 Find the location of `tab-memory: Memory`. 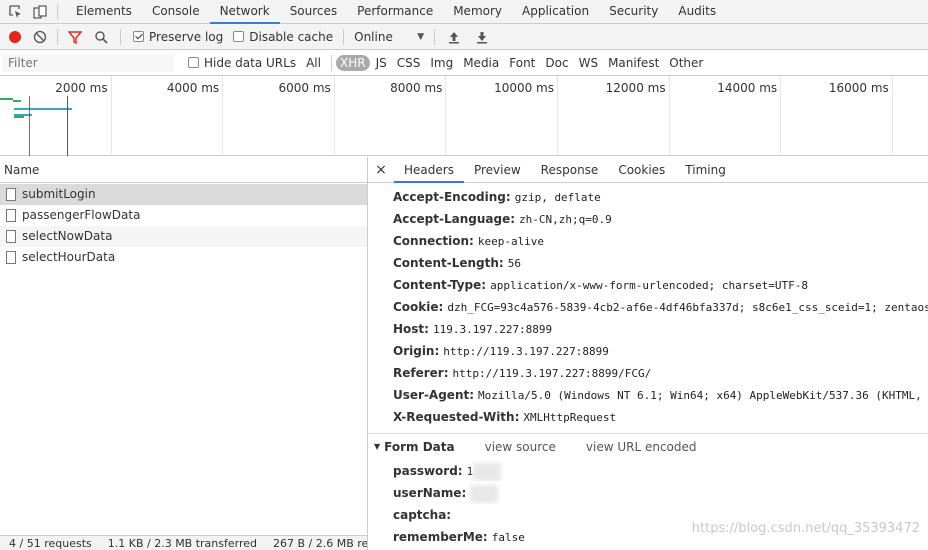

tab-memory: Memory is located at coordinates (477, 12).